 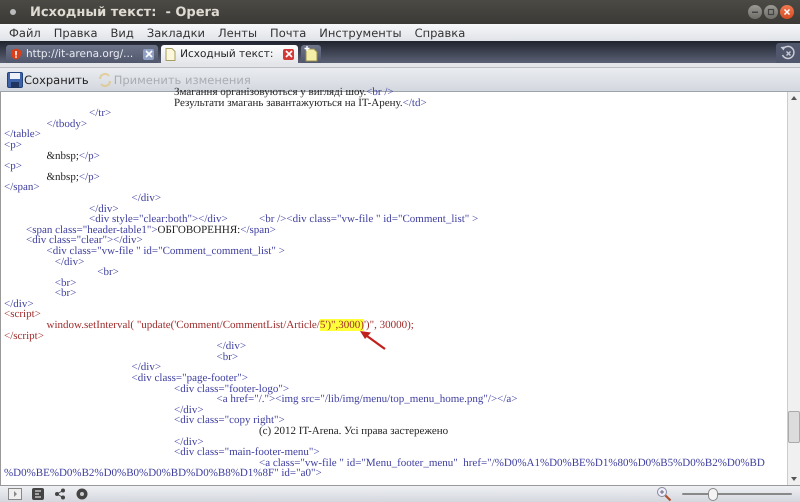 What do you see at coordinates (176, 33) in the screenshot?
I see `menu-item: Закладки` at bounding box center [176, 33].